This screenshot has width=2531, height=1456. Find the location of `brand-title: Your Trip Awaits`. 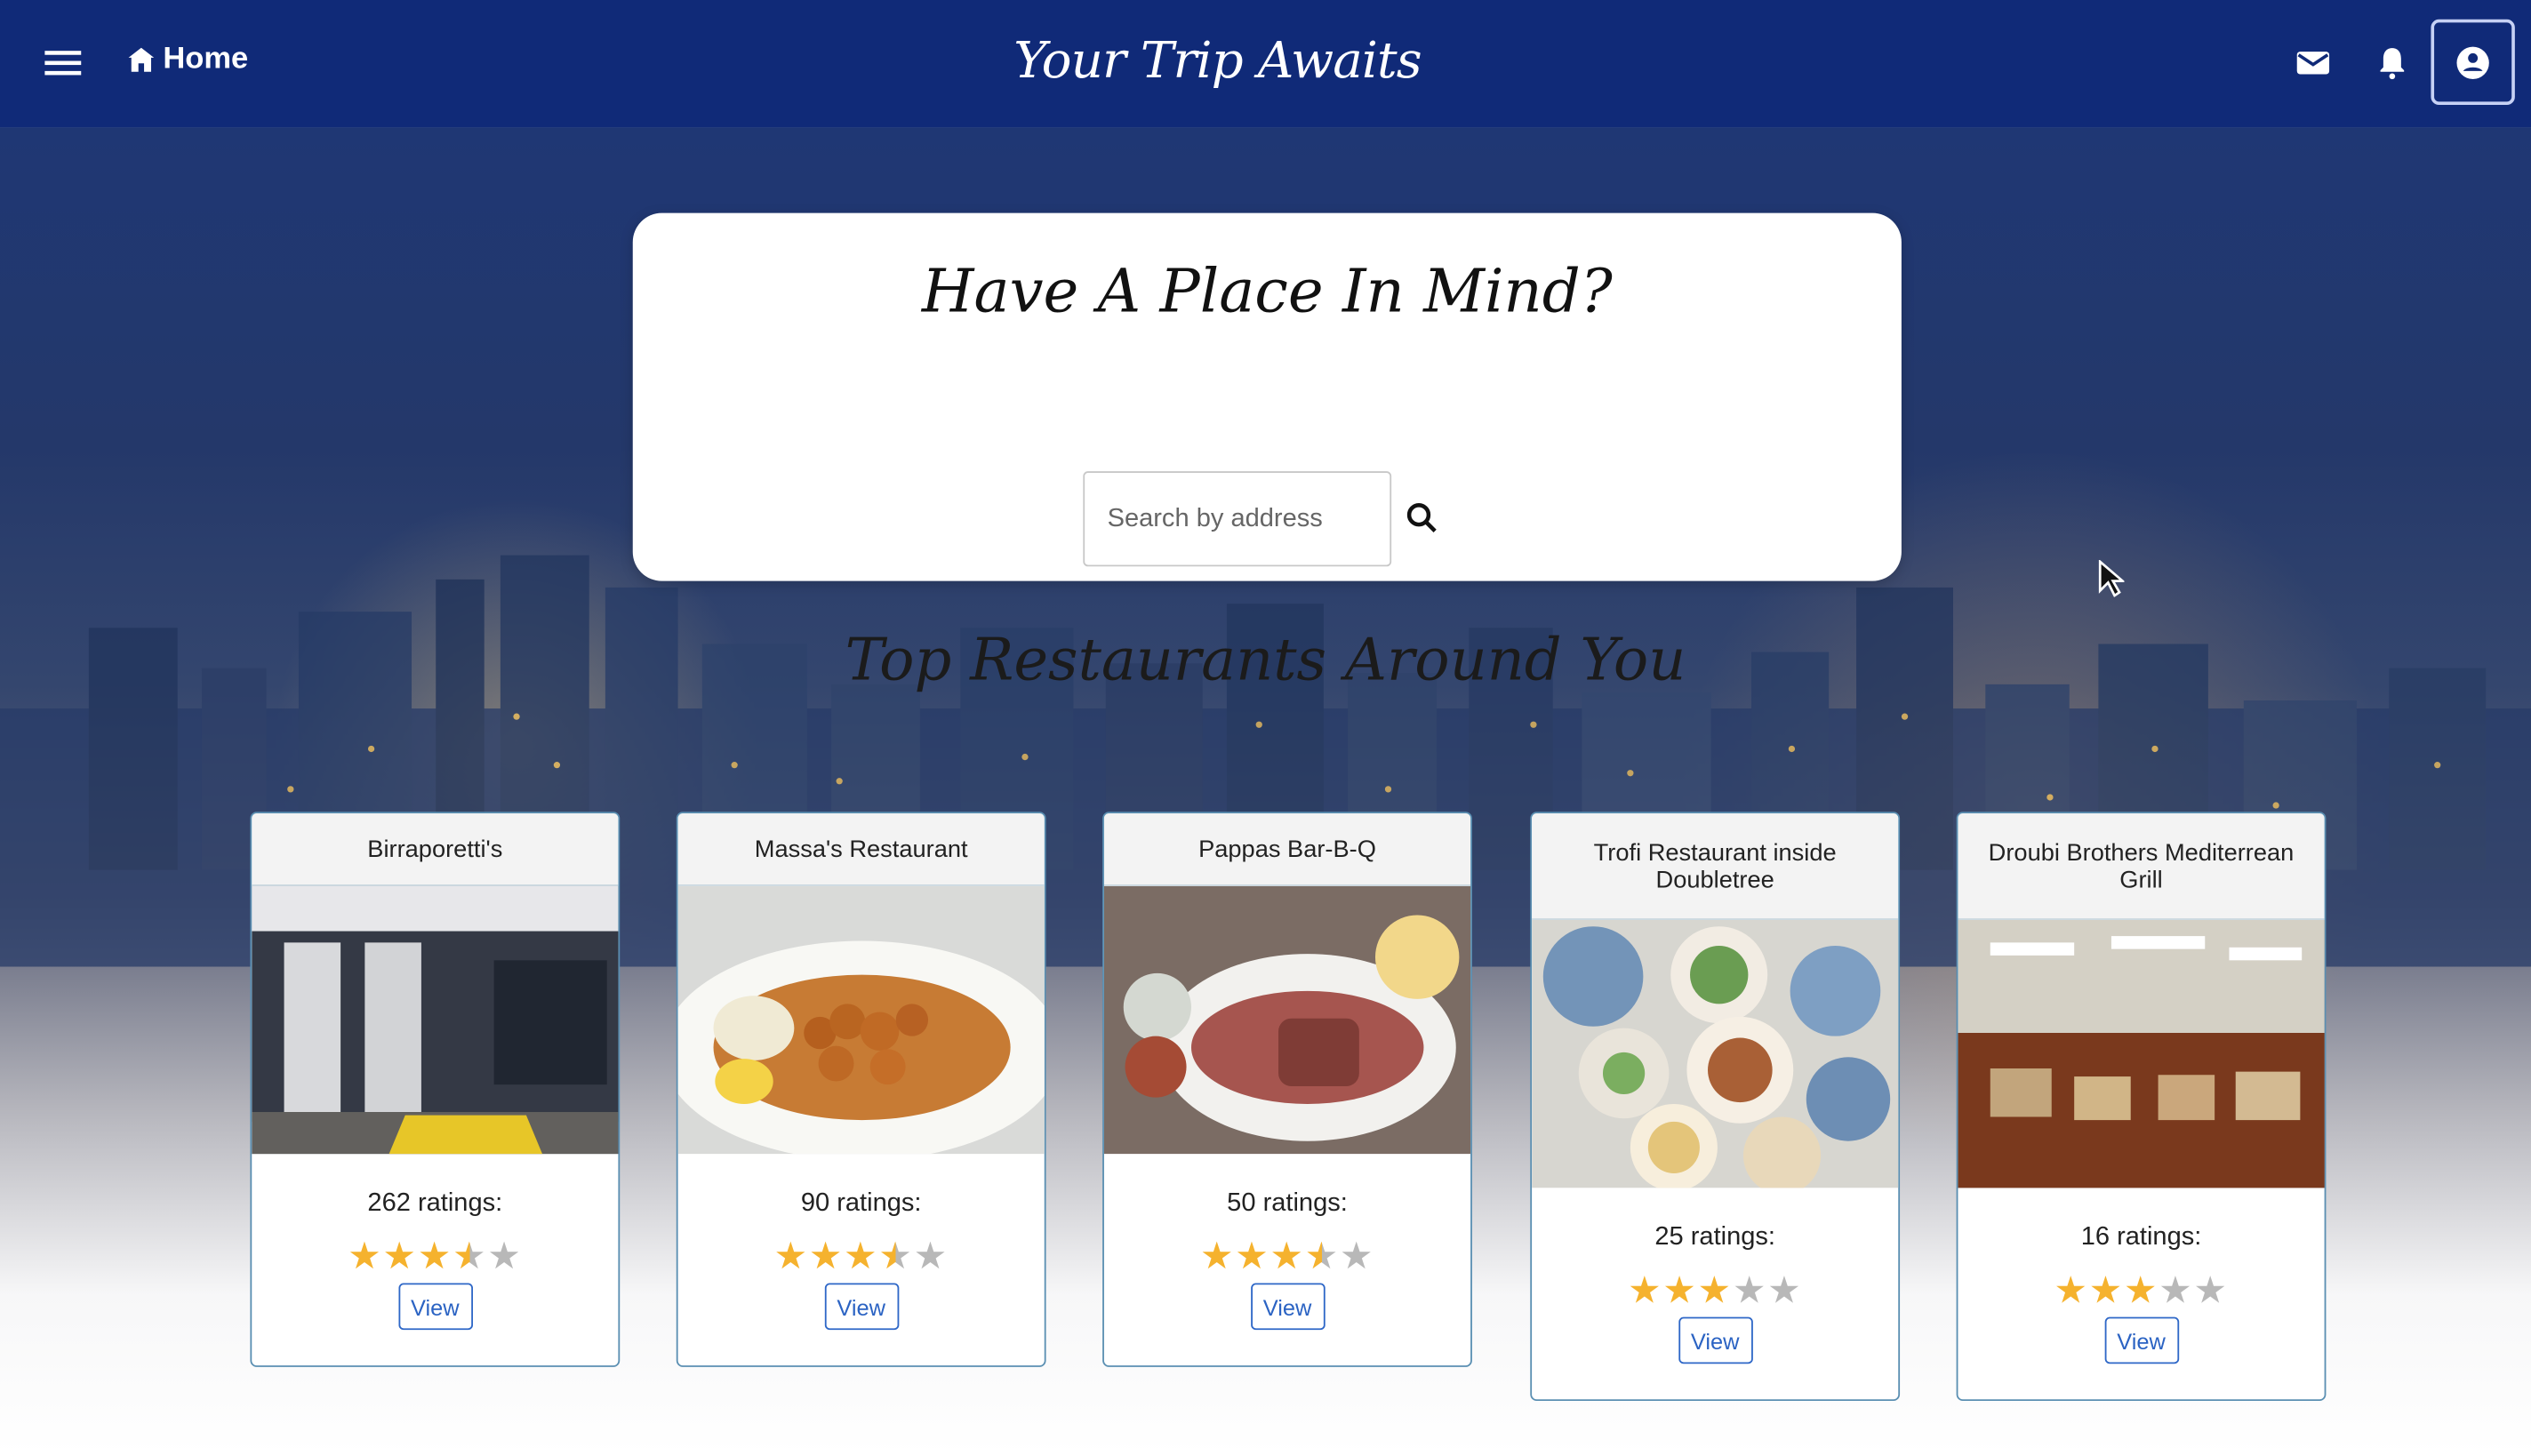

brand-title: Your Trip Awaits is located at coordinates (1217, 61).